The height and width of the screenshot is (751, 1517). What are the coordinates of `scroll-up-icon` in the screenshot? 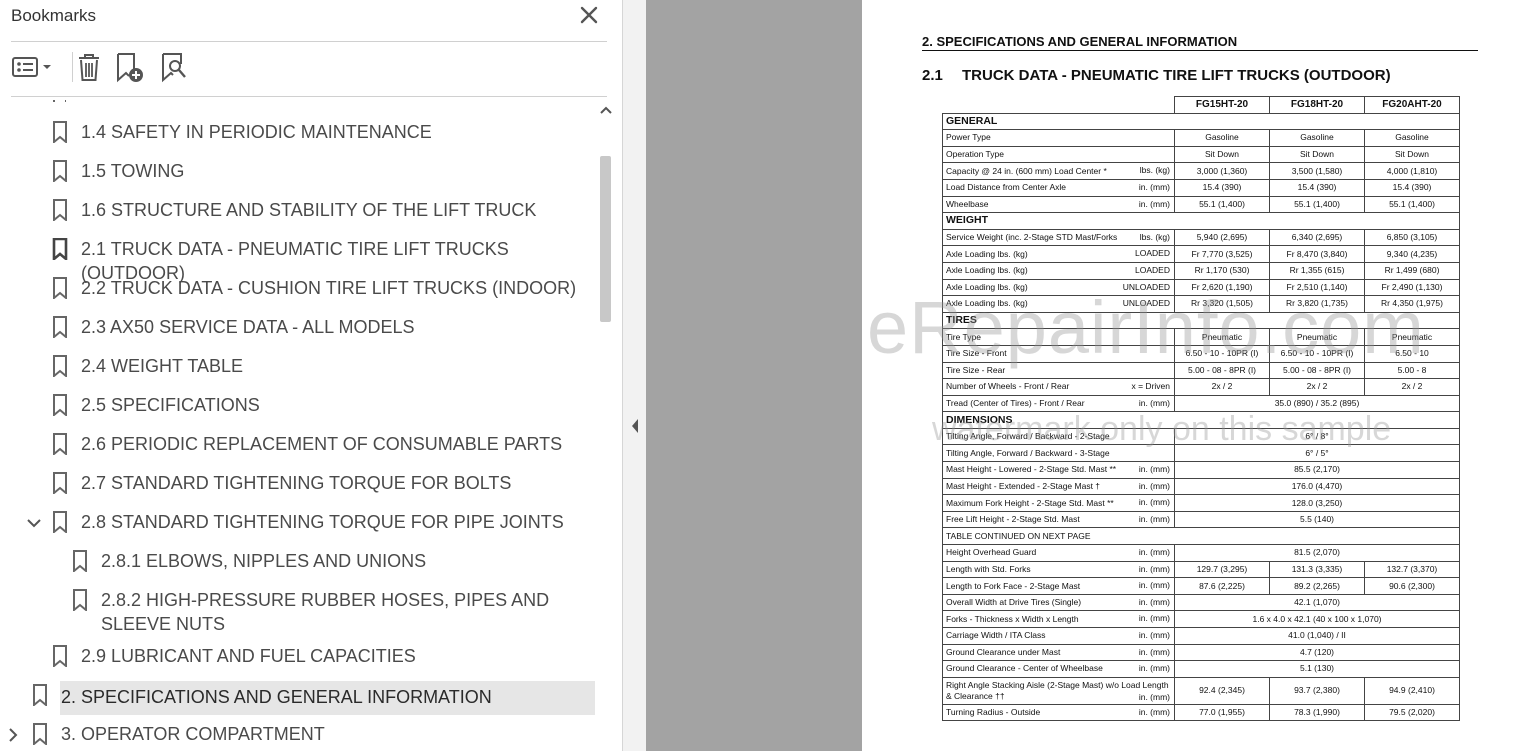 It's located at (606, 110).